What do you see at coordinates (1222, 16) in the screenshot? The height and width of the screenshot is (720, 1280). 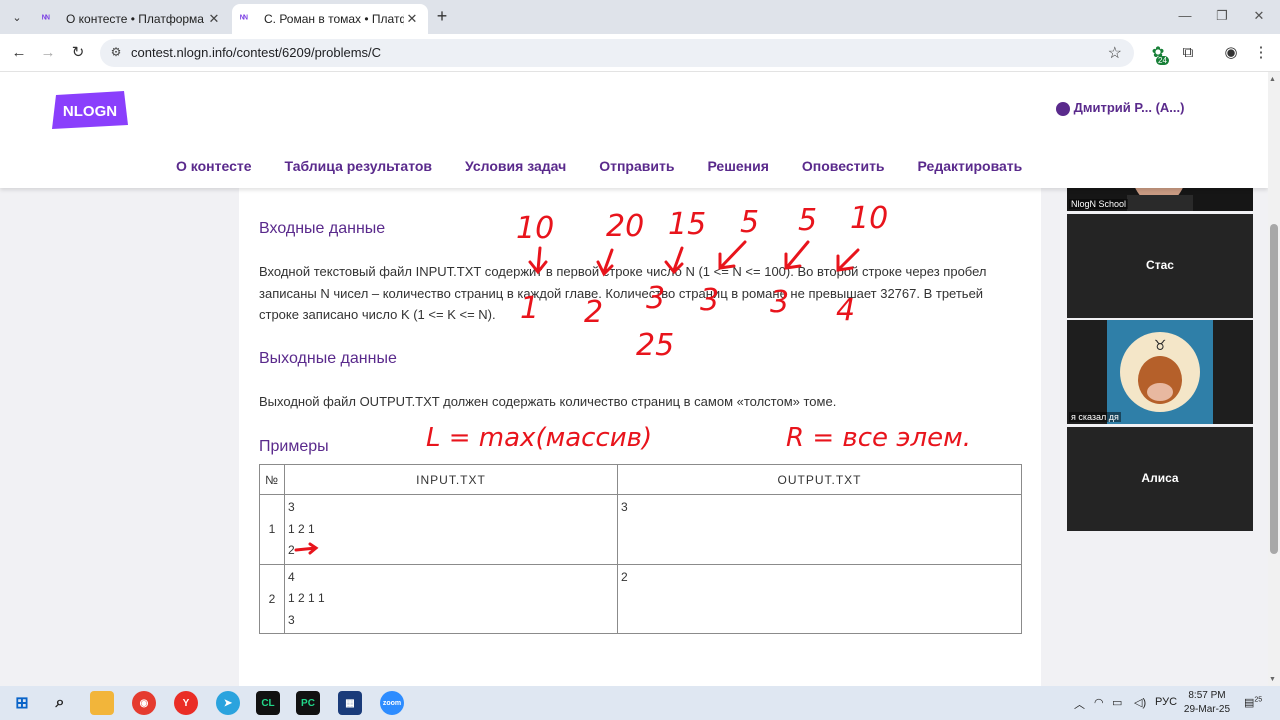 I see `restore-icon: ❐` at bounding box center [1222, 16].